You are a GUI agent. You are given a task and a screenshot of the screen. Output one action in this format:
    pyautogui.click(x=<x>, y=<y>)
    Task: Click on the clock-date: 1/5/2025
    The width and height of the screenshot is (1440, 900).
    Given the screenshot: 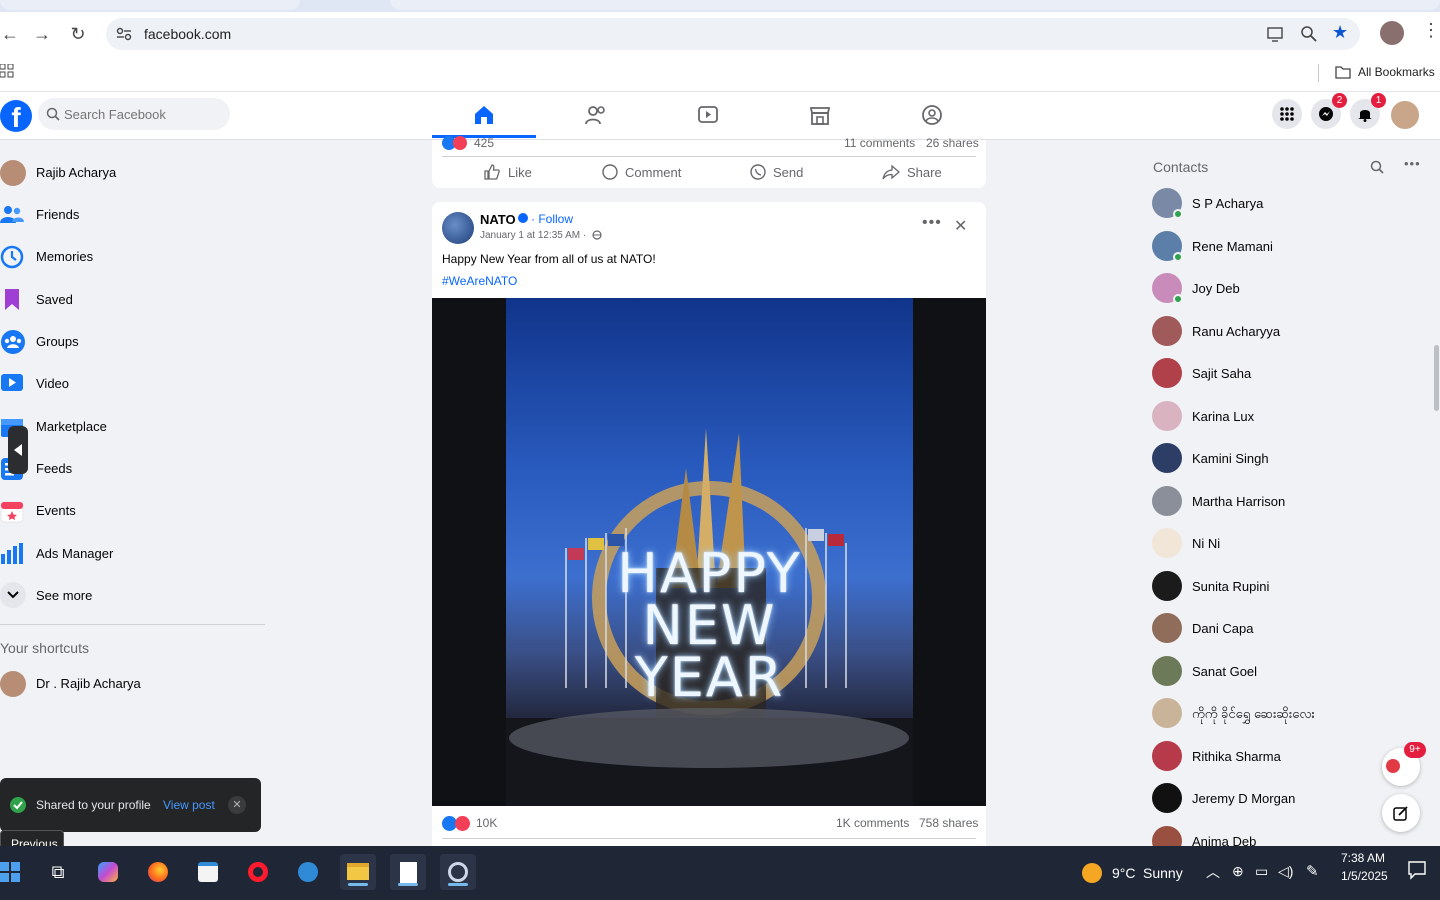 What is the action you would take?
    pyautogui.click(x=1364, y=876)
    